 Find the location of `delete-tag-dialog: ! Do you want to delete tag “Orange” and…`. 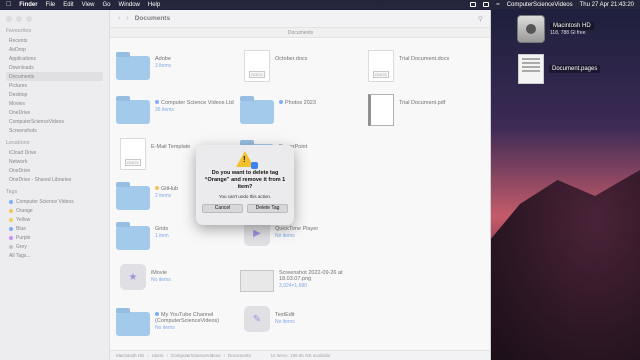

delete-tag-dialog: ! Do you want to delete tag “Orange” and… is located at coordinates (245, 185).